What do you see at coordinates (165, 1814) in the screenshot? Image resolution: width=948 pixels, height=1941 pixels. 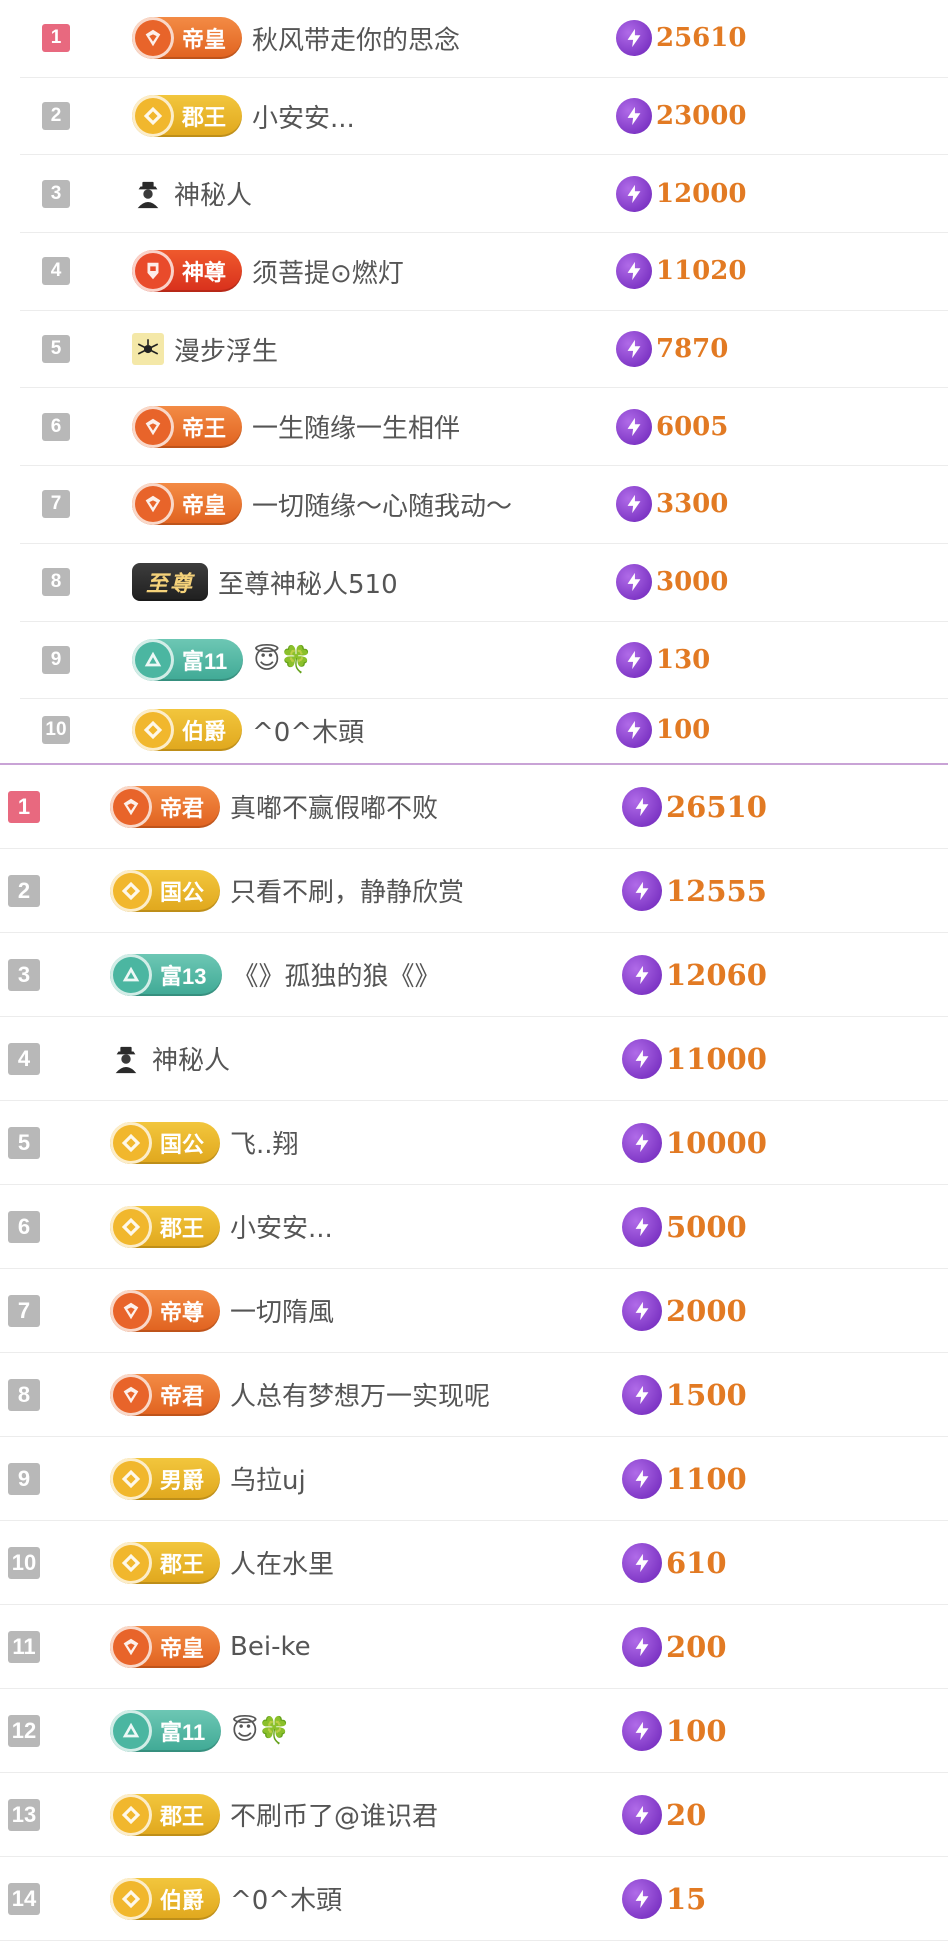 I see `rank-title-badge: 郡王` at bounding box center [165, 1814].